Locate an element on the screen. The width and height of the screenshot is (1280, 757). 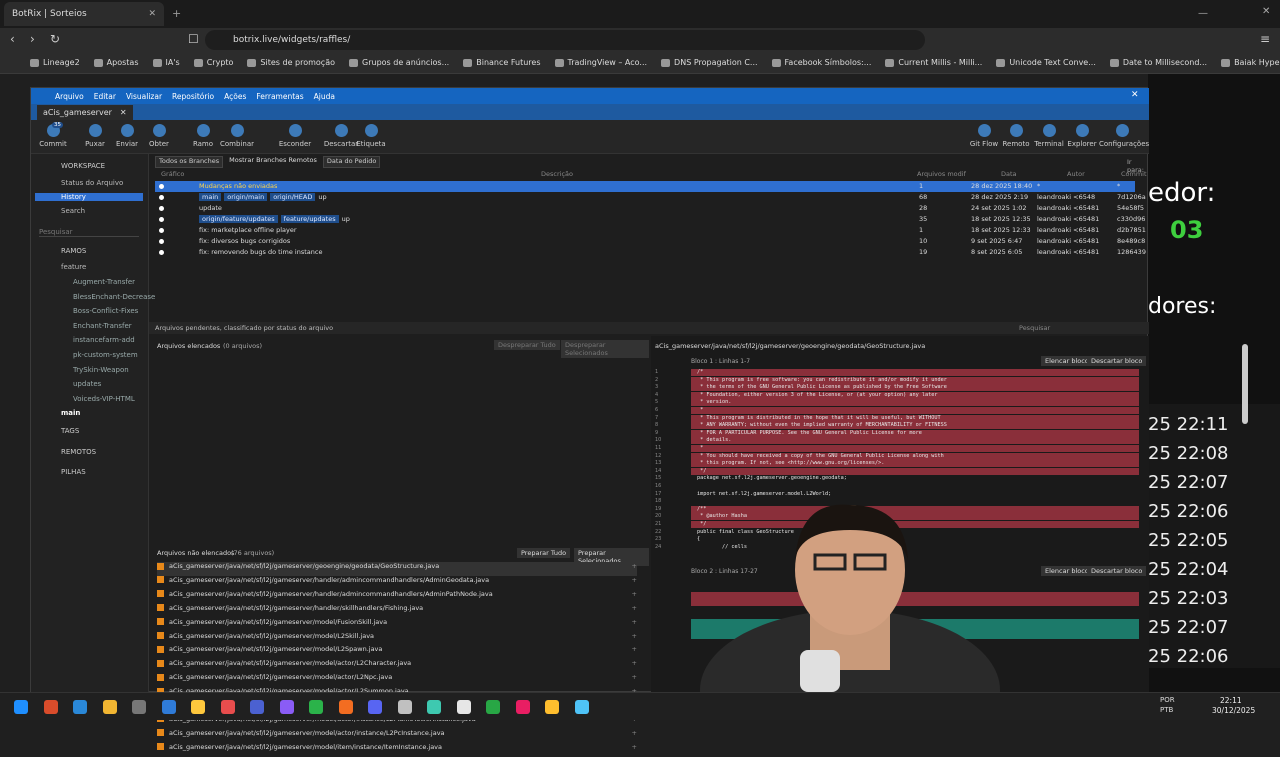
menu-item: Arquivo is located at coordinates (69, 96).